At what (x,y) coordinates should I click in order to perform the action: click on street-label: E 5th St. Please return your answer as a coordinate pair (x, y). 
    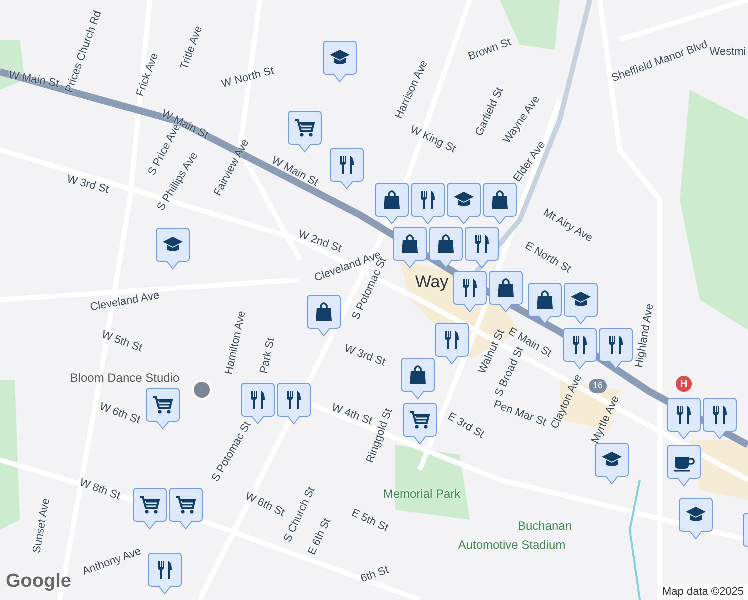
    Looking at the image, I should click on (370, 521).